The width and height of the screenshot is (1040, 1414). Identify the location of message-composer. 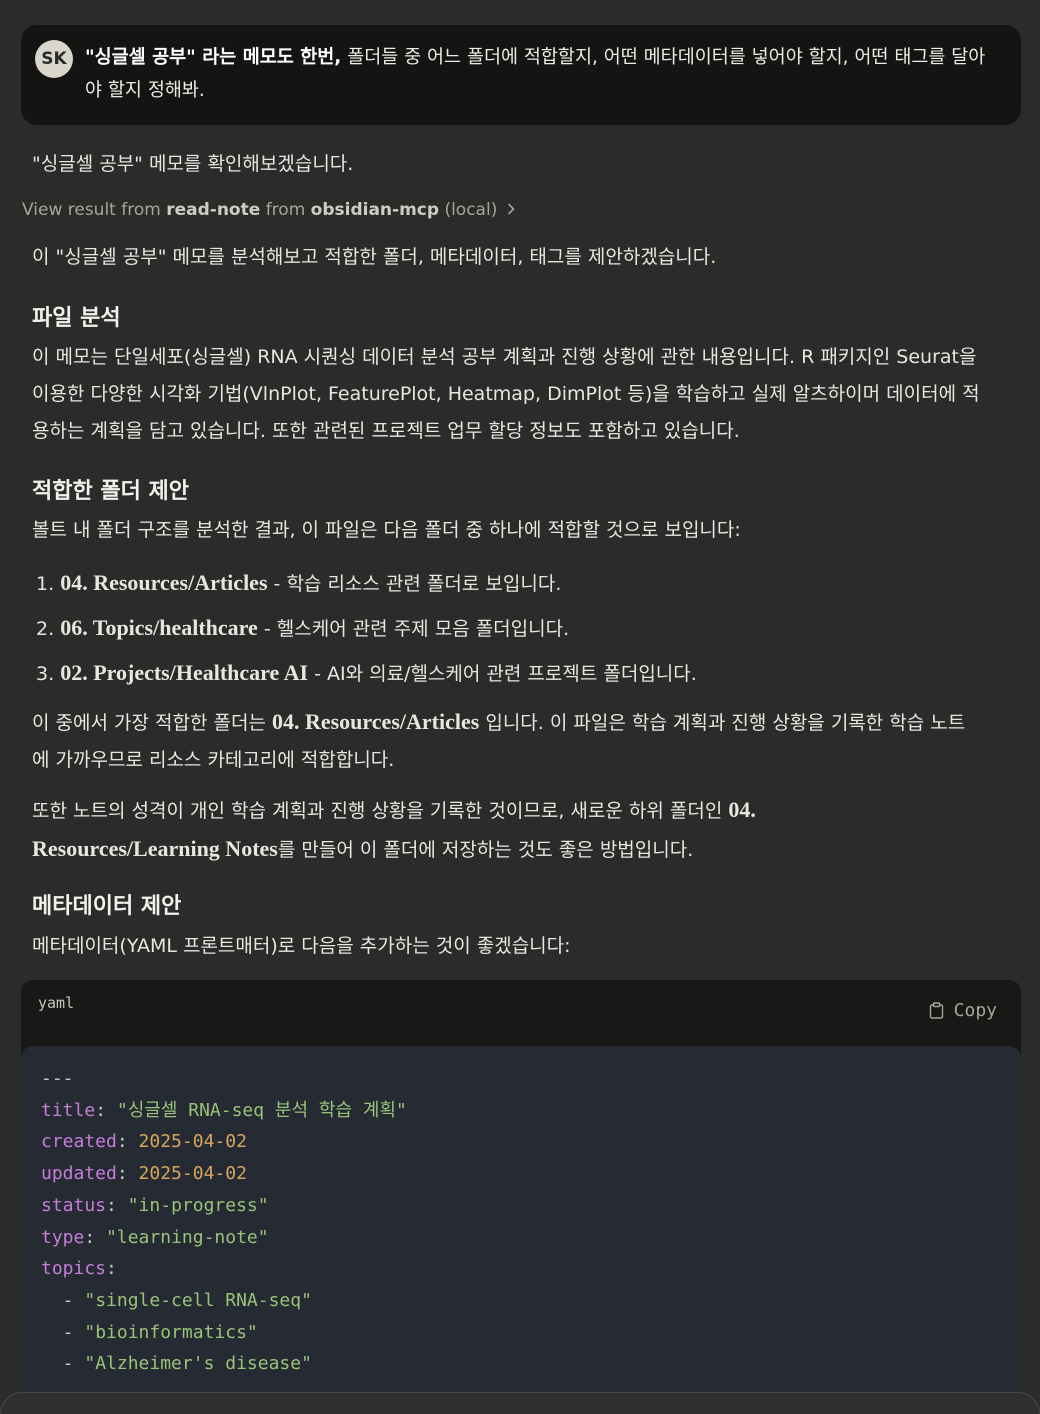
(520, 1403).